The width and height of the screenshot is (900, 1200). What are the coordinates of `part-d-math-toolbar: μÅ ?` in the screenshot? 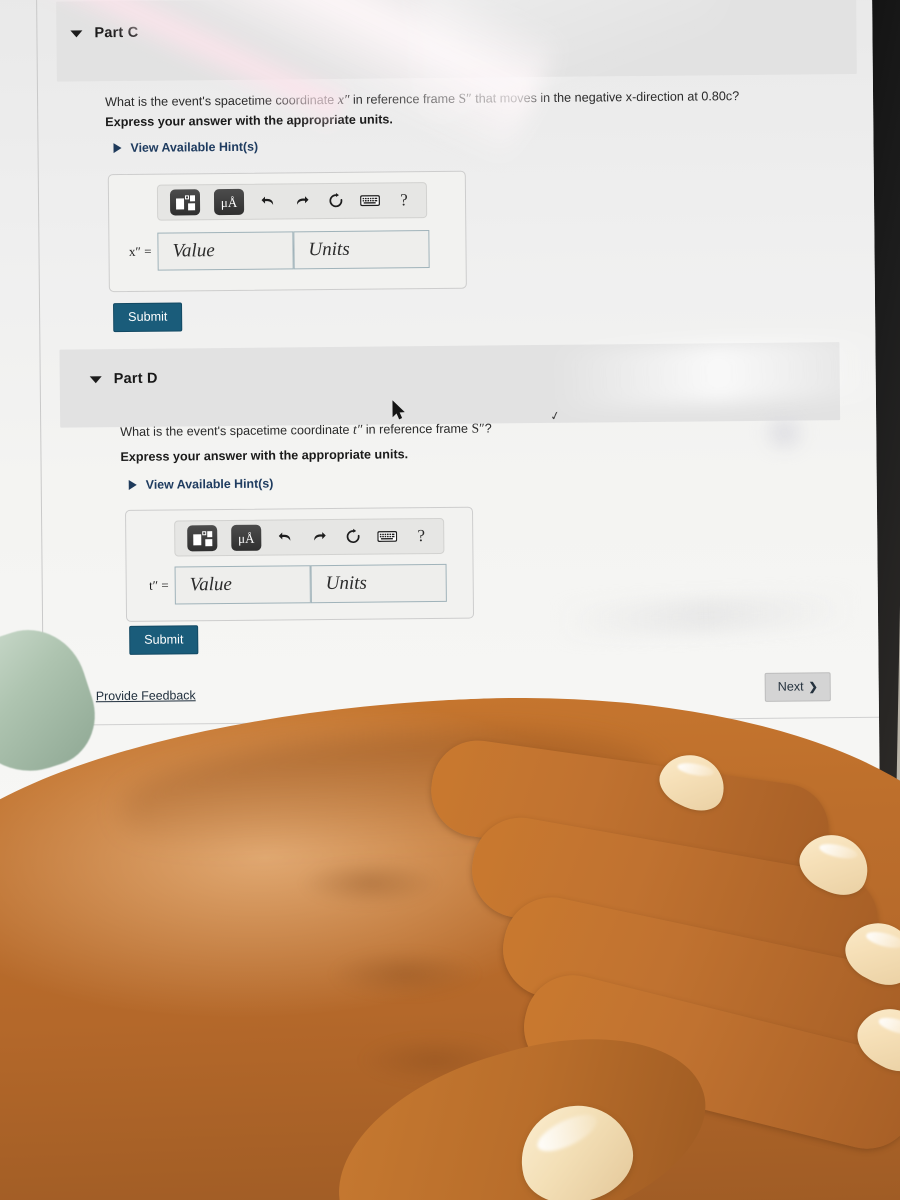 It's located at (309, 537).